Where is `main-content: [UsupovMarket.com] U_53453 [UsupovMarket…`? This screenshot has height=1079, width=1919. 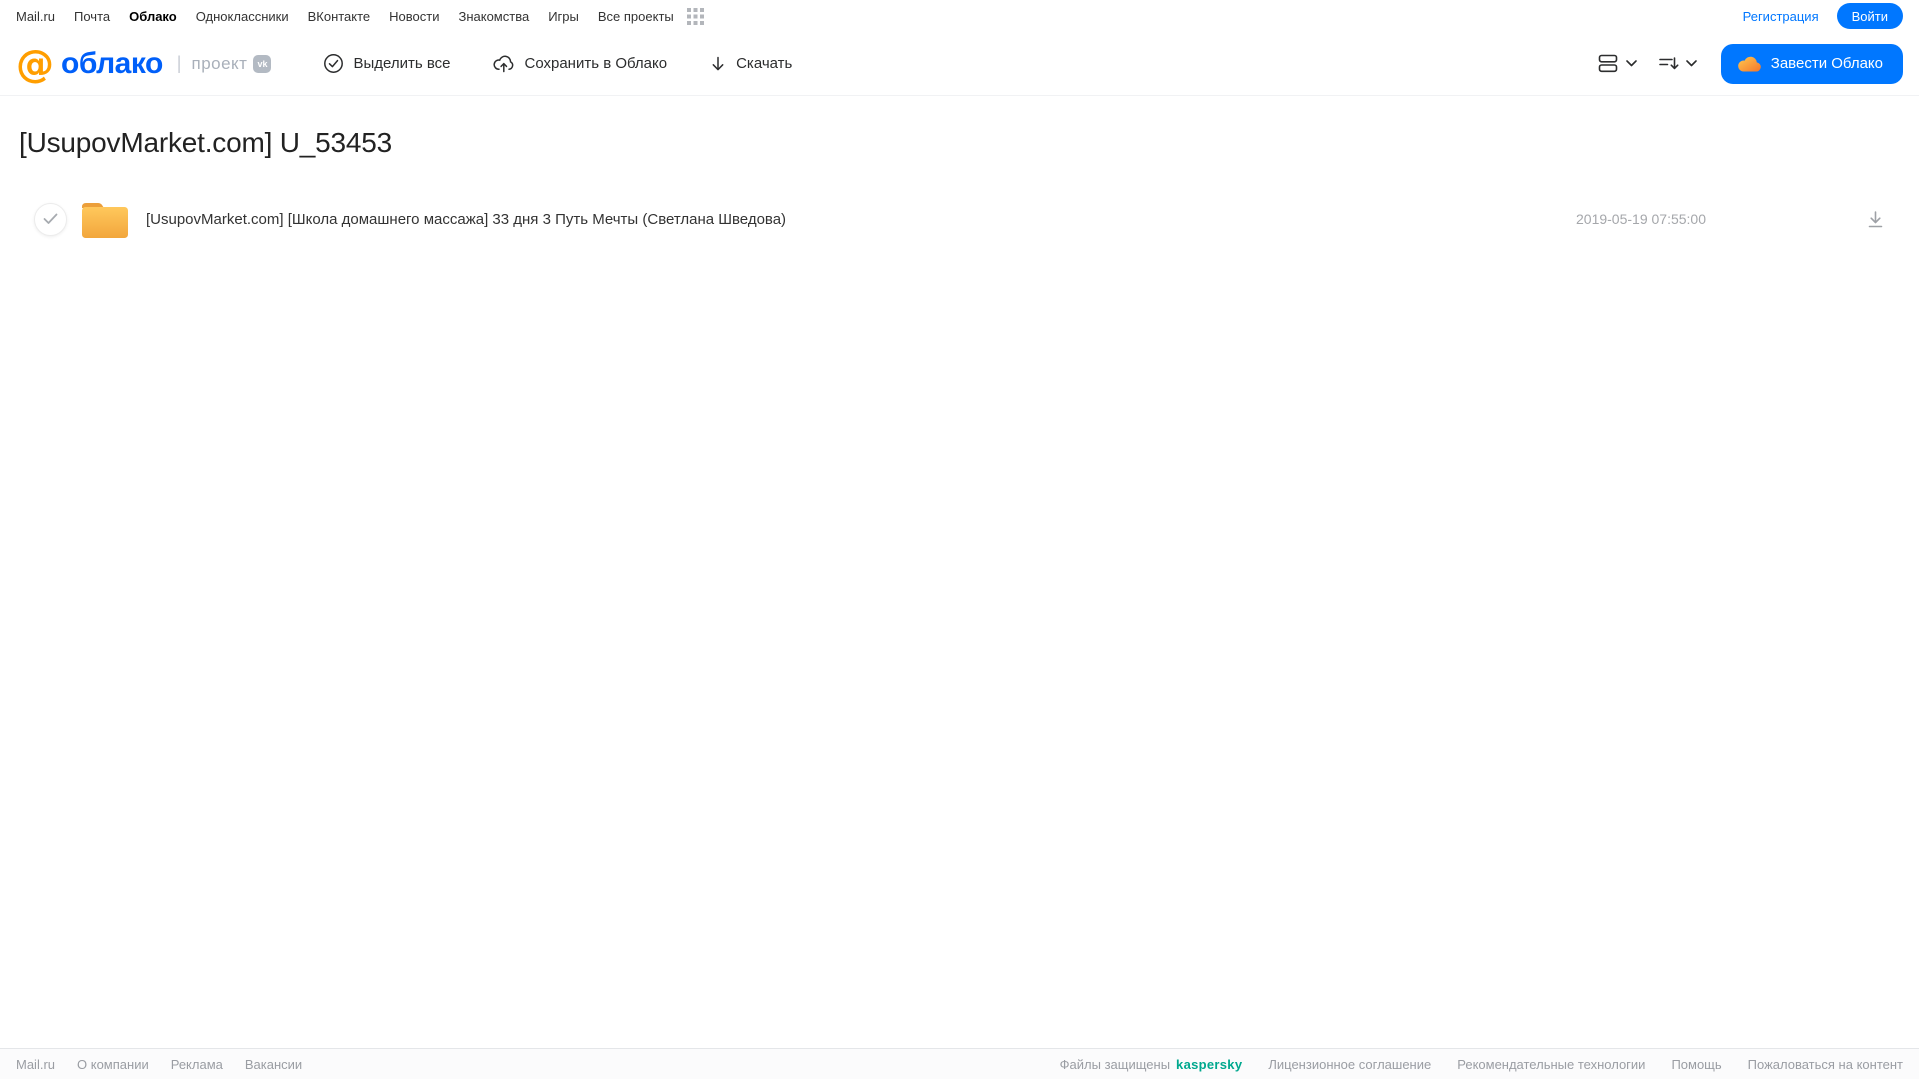
main-content: [UsupovMarket.com] U_53453 [UsupovMarket… is located at coordinates (959, 185).